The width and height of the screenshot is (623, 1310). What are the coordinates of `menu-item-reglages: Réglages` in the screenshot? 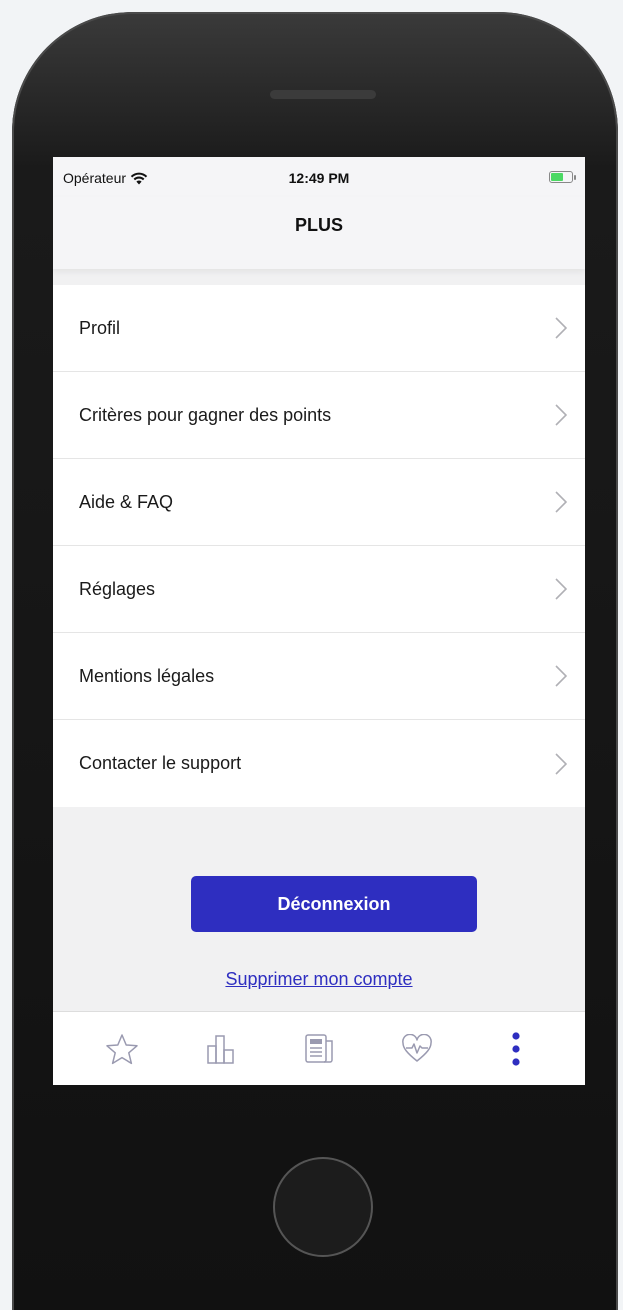 It's located at (319, 589).